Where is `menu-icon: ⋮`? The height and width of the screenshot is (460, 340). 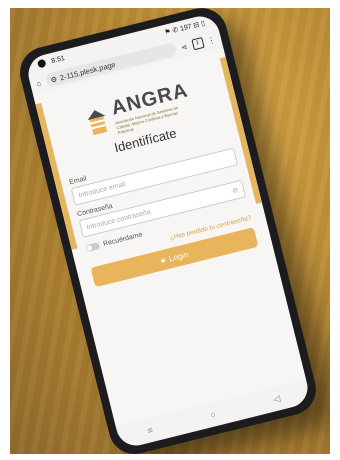 menu-icon: ⋮ is located at coordinates (211, 40).